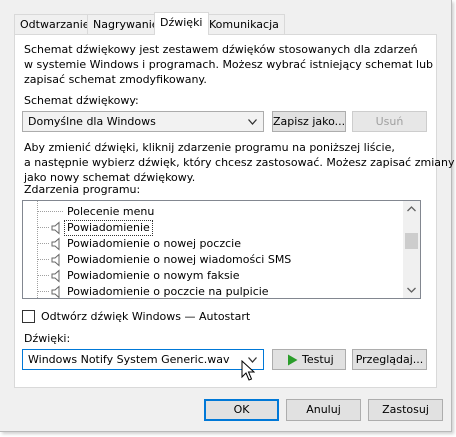 Image resolution: width=456 pixels, height=437 pixels. What do you see at coordinates (179, 259) in the screenshot?
I see `event-label: Powiadomienie o nowej wiadomości SMS` at bounding box center [179, 259].